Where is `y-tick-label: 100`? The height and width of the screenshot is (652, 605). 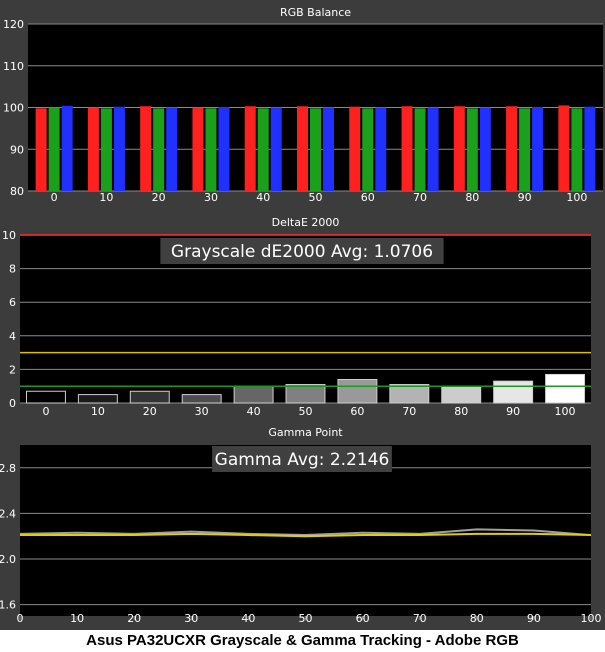 y-tick-label: 100 is located at coordinates (13, 108).